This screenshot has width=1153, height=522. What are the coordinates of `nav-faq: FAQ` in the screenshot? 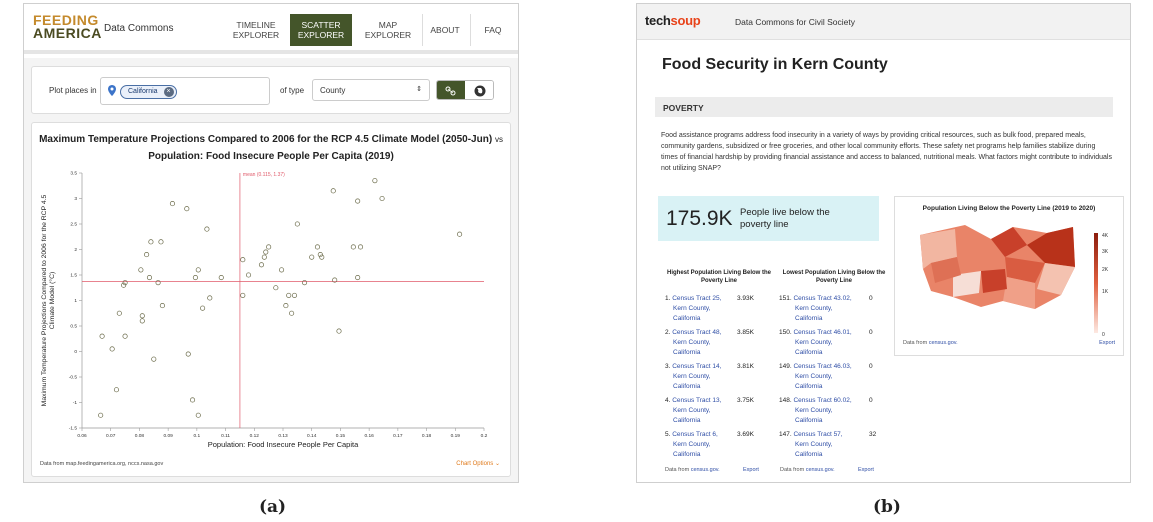 It's located at (493, 30).